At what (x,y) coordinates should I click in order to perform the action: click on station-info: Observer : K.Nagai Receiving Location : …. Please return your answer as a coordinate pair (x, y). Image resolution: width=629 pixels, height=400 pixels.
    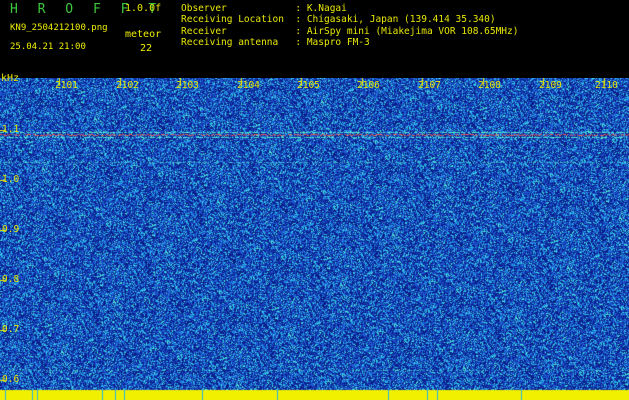
    Looking at the image, I should click on (349, 25).